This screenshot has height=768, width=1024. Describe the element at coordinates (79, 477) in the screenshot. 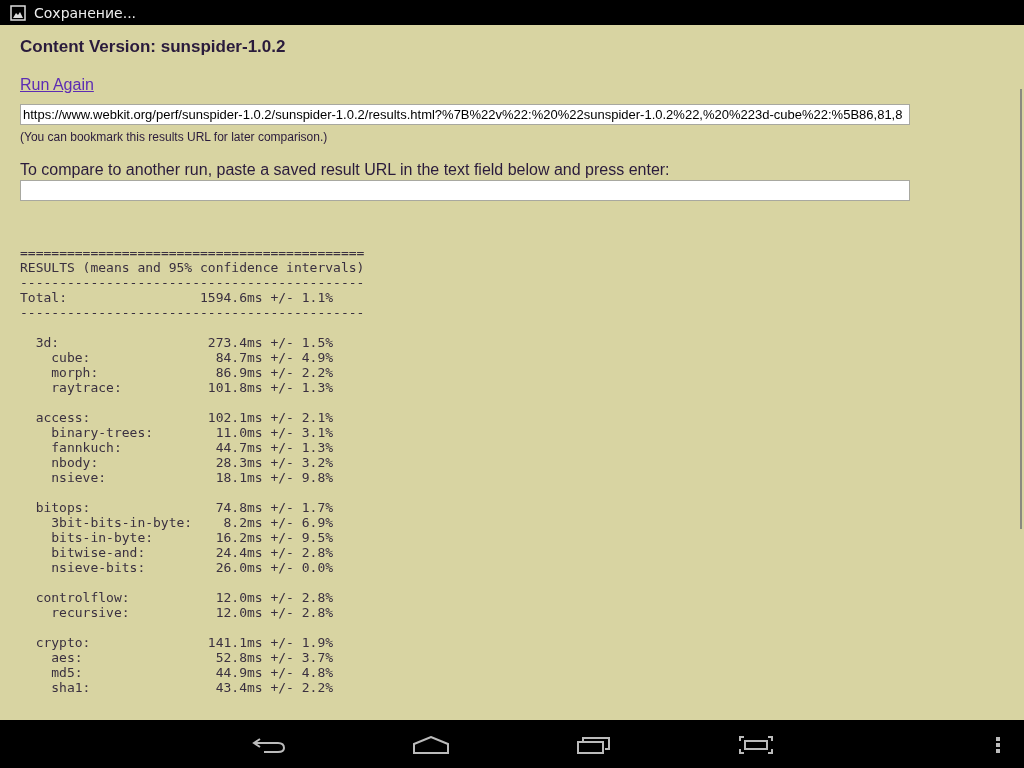

I see `test-name: nsieve:` at that location.